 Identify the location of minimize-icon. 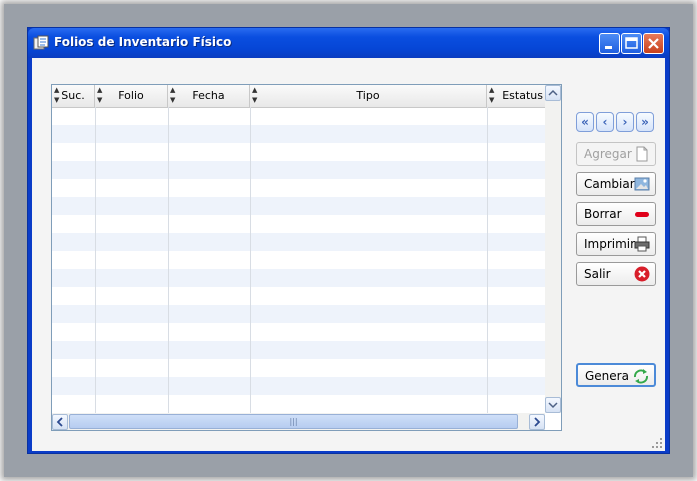
(608, 47).